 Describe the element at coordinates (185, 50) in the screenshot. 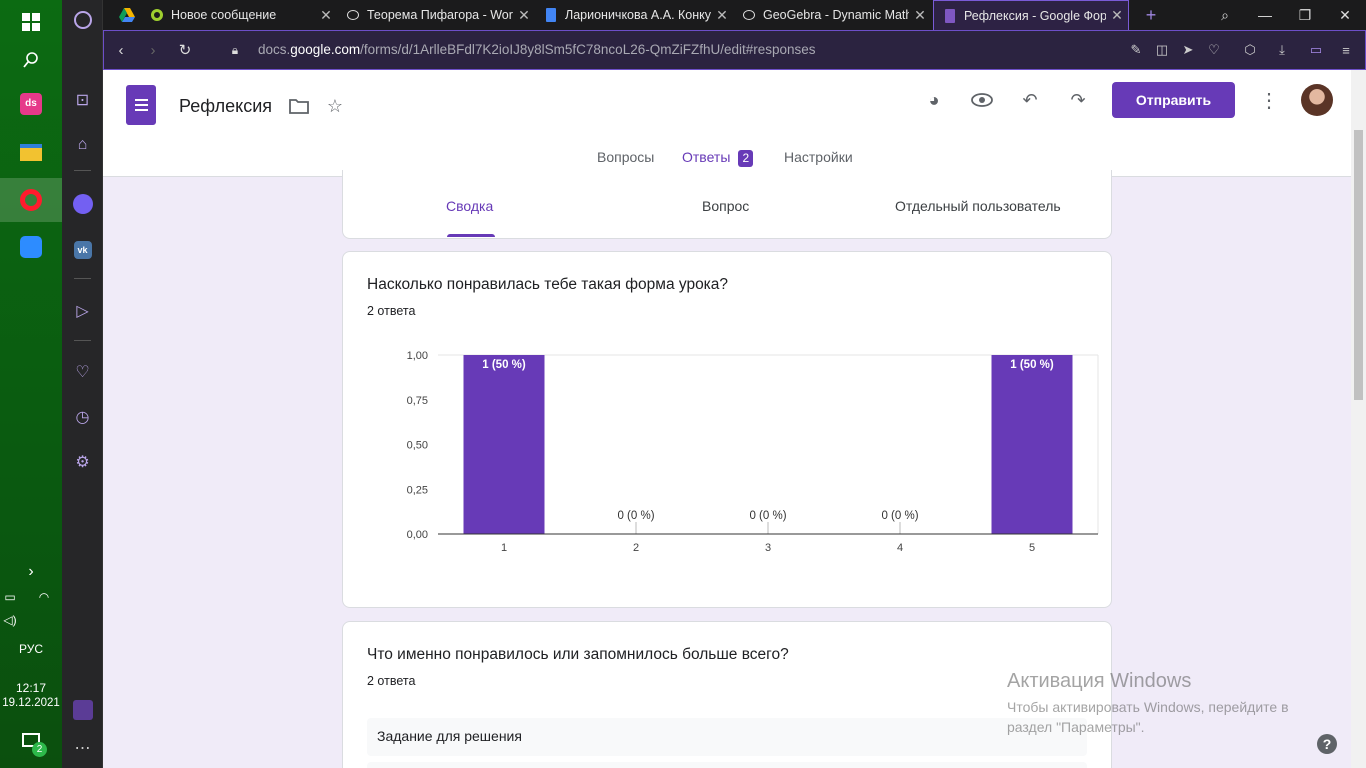

I see `reload-icon: ↻` at that location.